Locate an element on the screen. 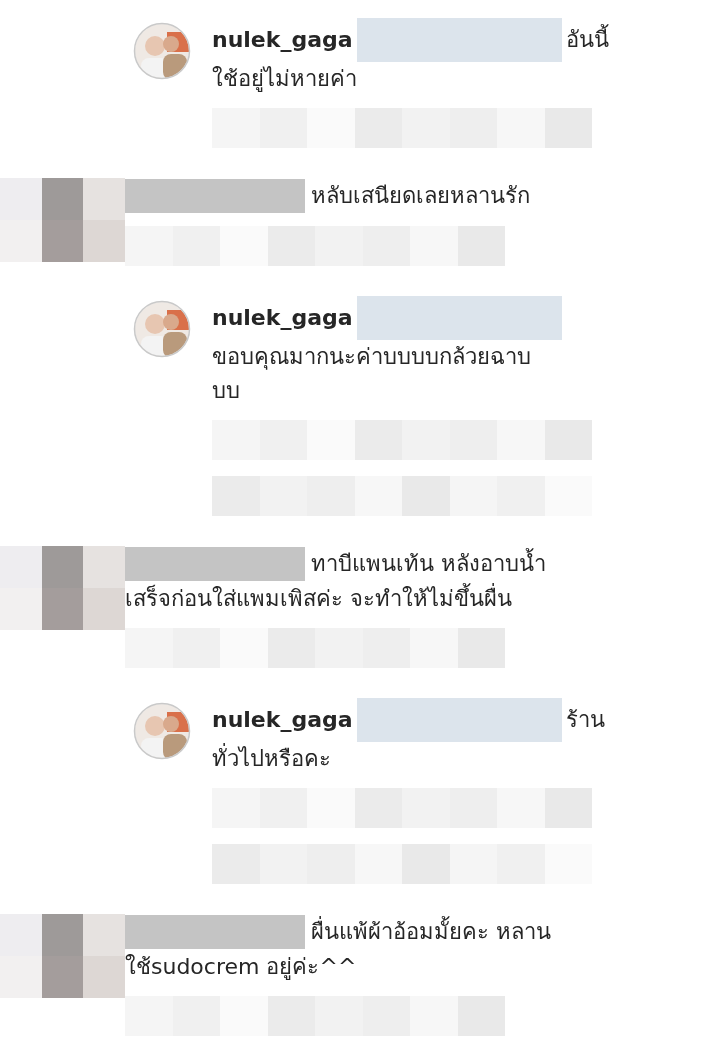 The image size is (717, 1042). comment-line: เสร็จก่อนใส่แพมเพิสค่ะ จะทำให้ไม่ขึ้นผื่น is located at coordinates (318, 599).